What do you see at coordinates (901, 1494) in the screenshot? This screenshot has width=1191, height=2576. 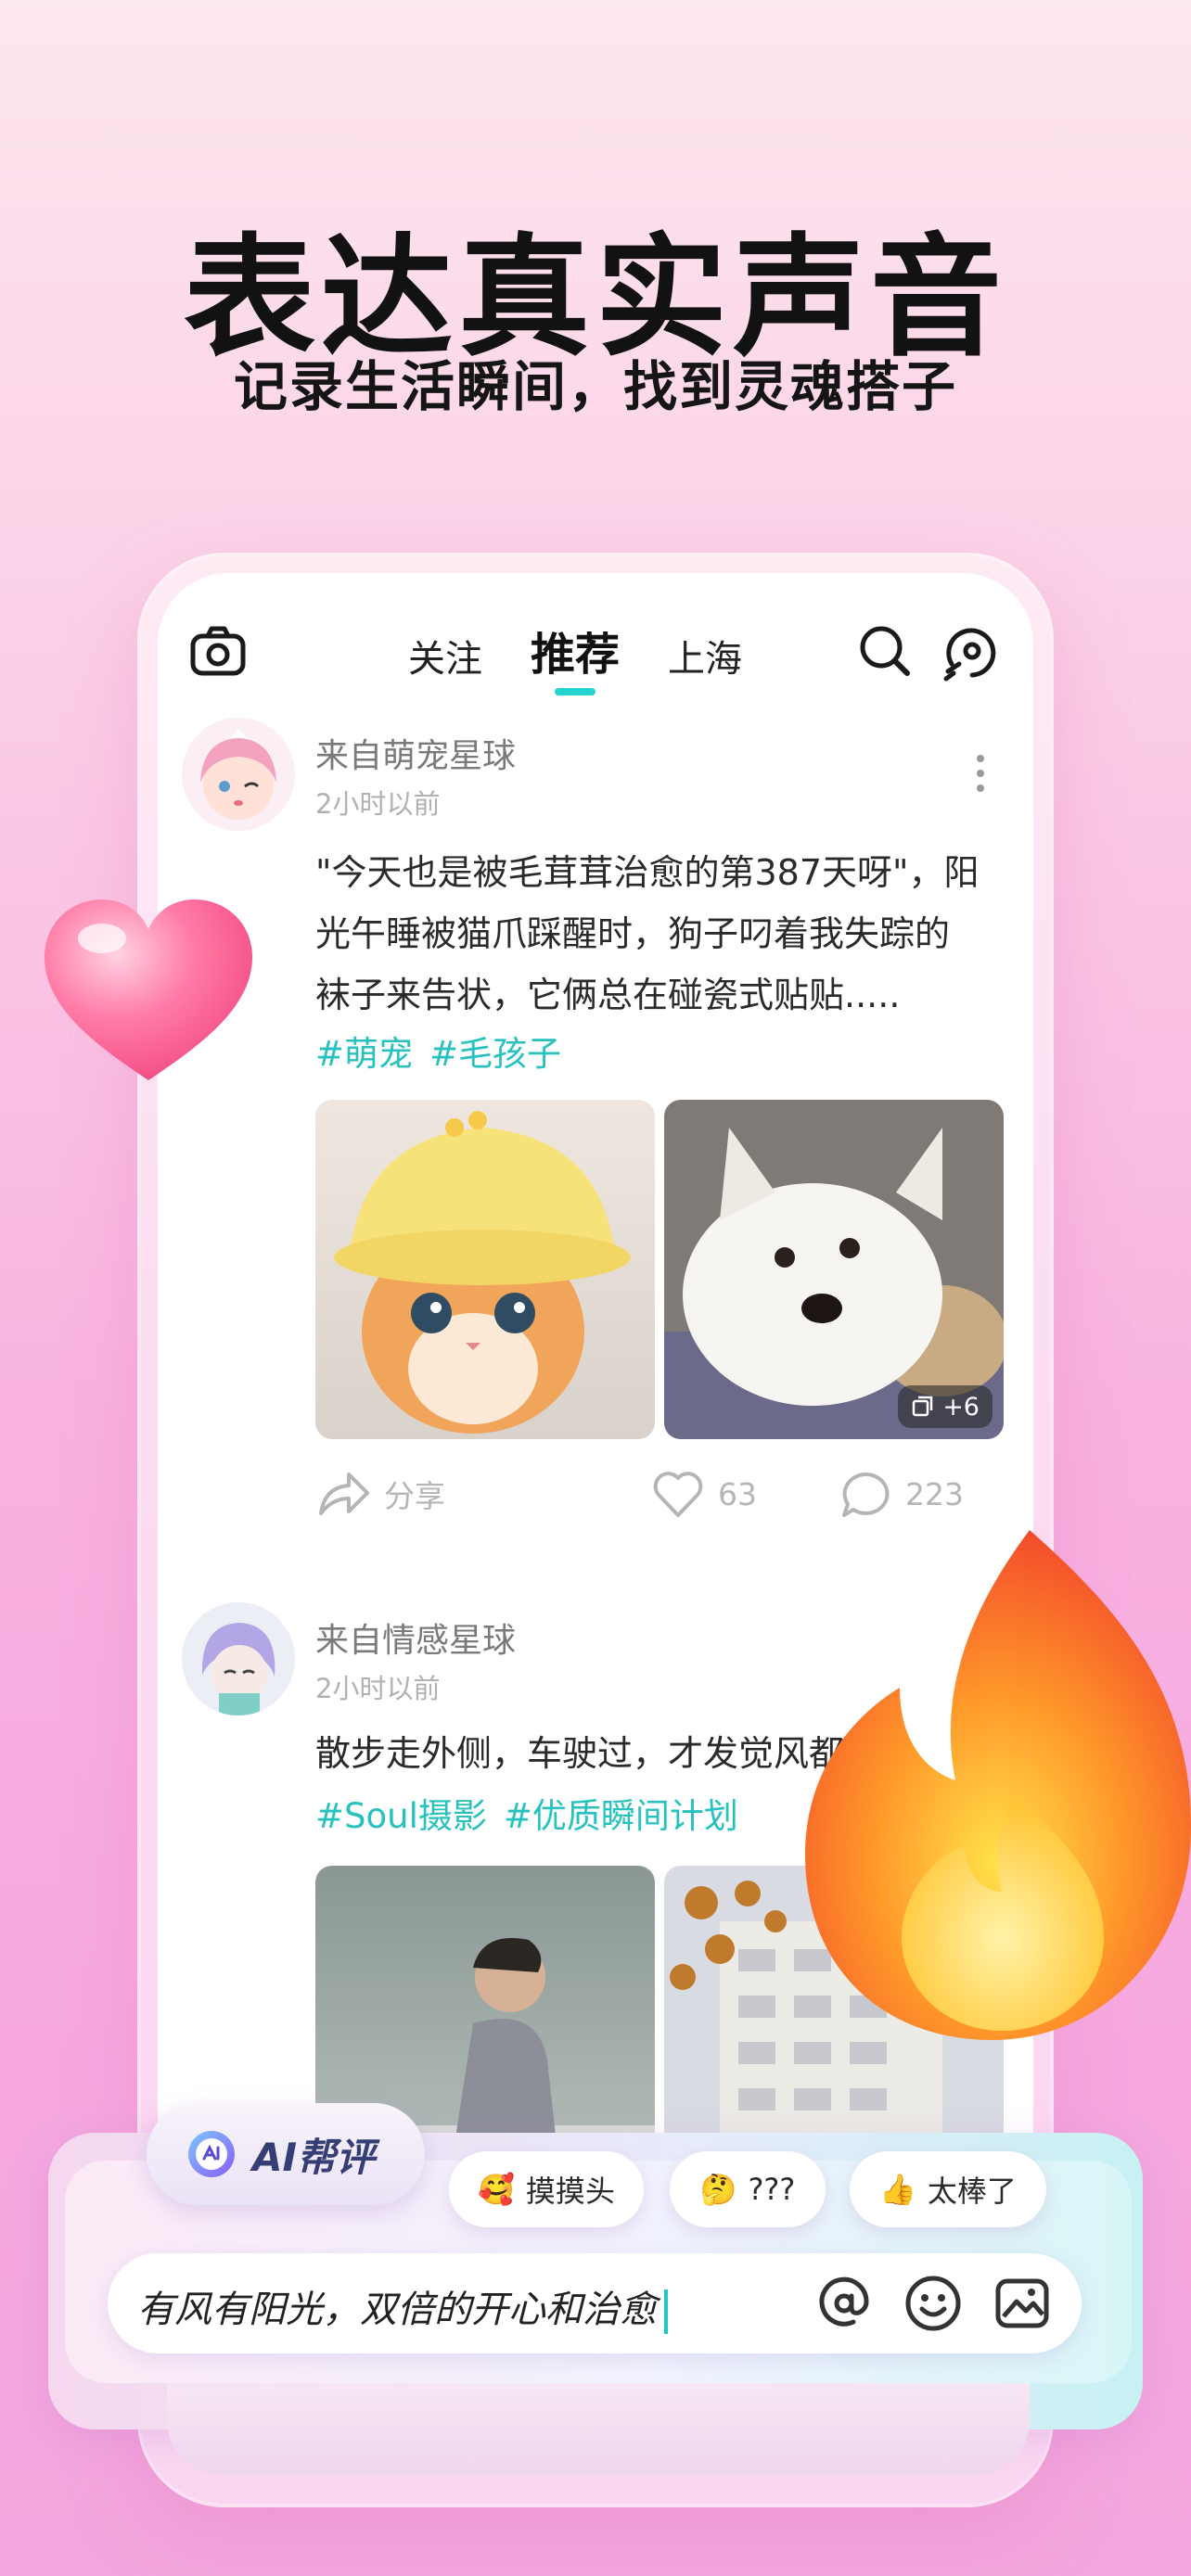 I see `comment-button: 223` at bounding box center [901, 1494].